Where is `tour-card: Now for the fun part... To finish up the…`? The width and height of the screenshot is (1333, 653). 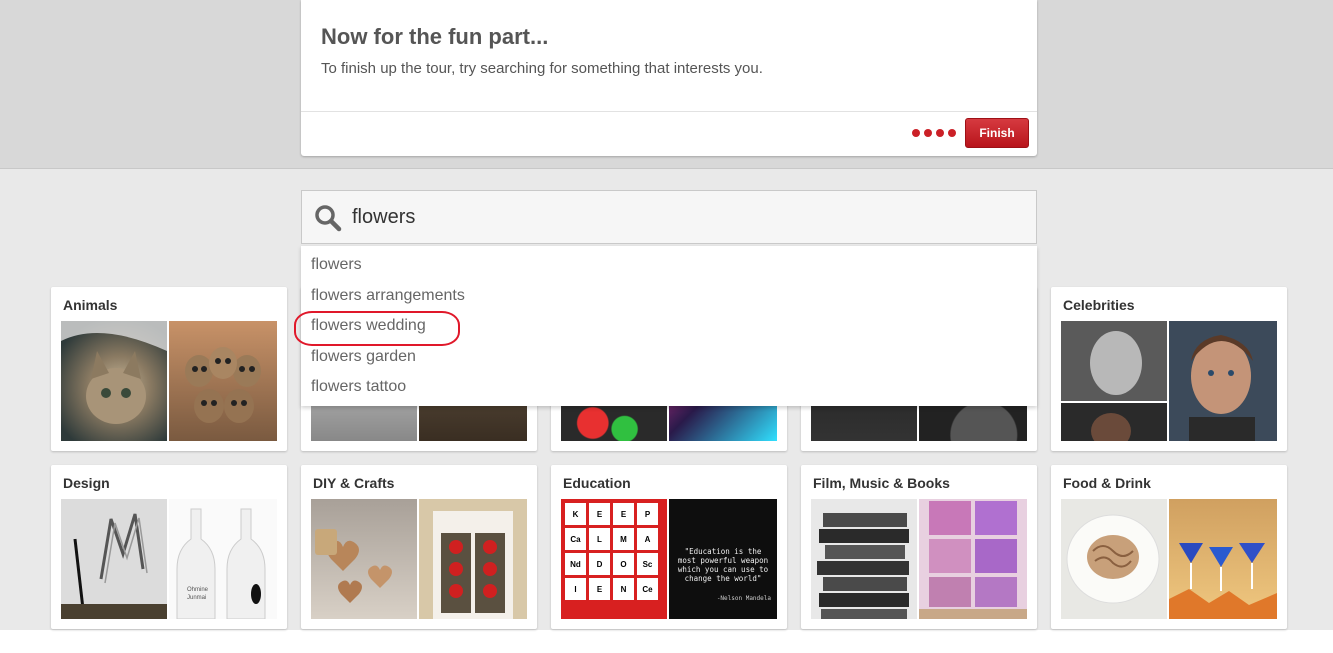
tour-card: Now for the fun part... To finish up the… is located at coordinates (669, 78).